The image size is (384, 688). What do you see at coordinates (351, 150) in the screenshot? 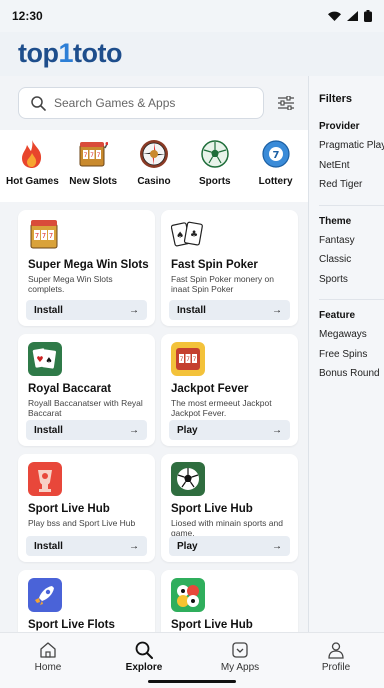
I see `filter-option: Pragmatic Play` at bounding box center [351, 150].